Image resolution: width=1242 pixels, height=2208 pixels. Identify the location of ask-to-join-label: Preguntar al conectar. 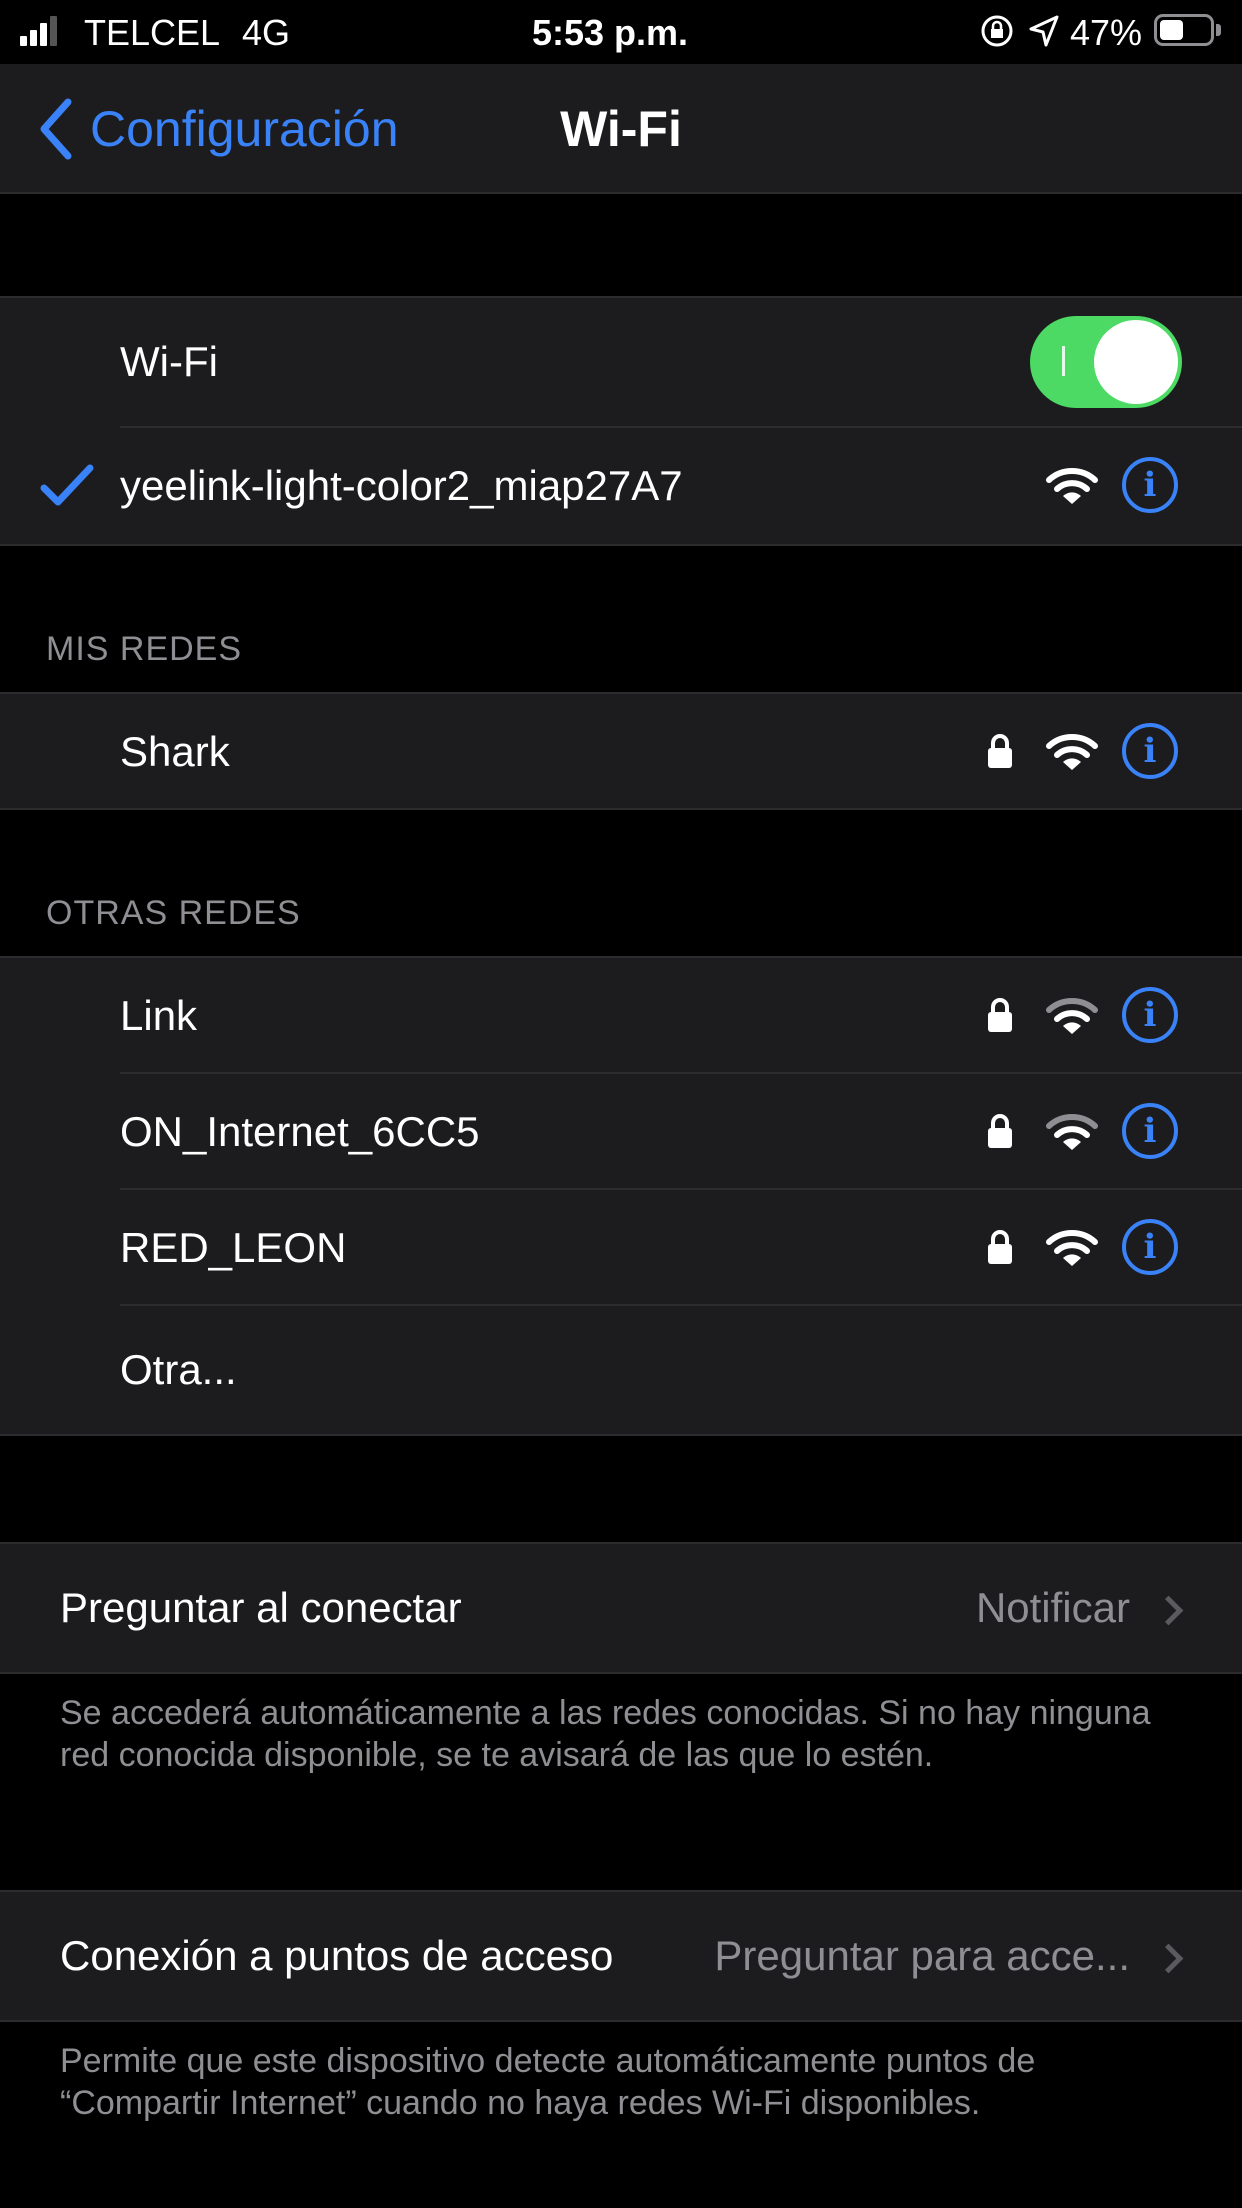
(261, 1607).